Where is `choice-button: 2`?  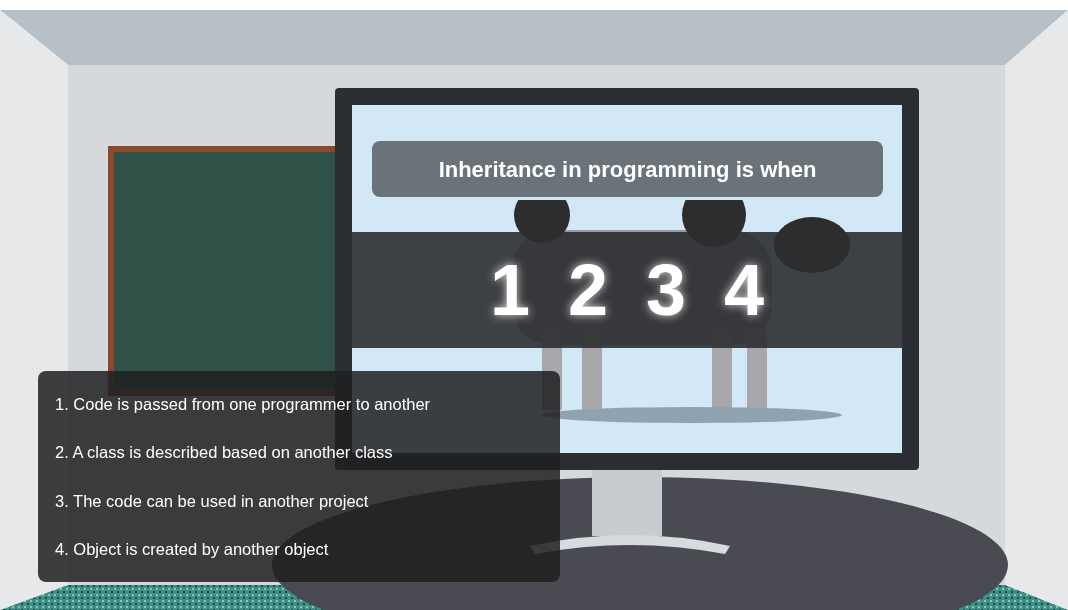 choice-button: 2 is located at coordinates (587, 290).